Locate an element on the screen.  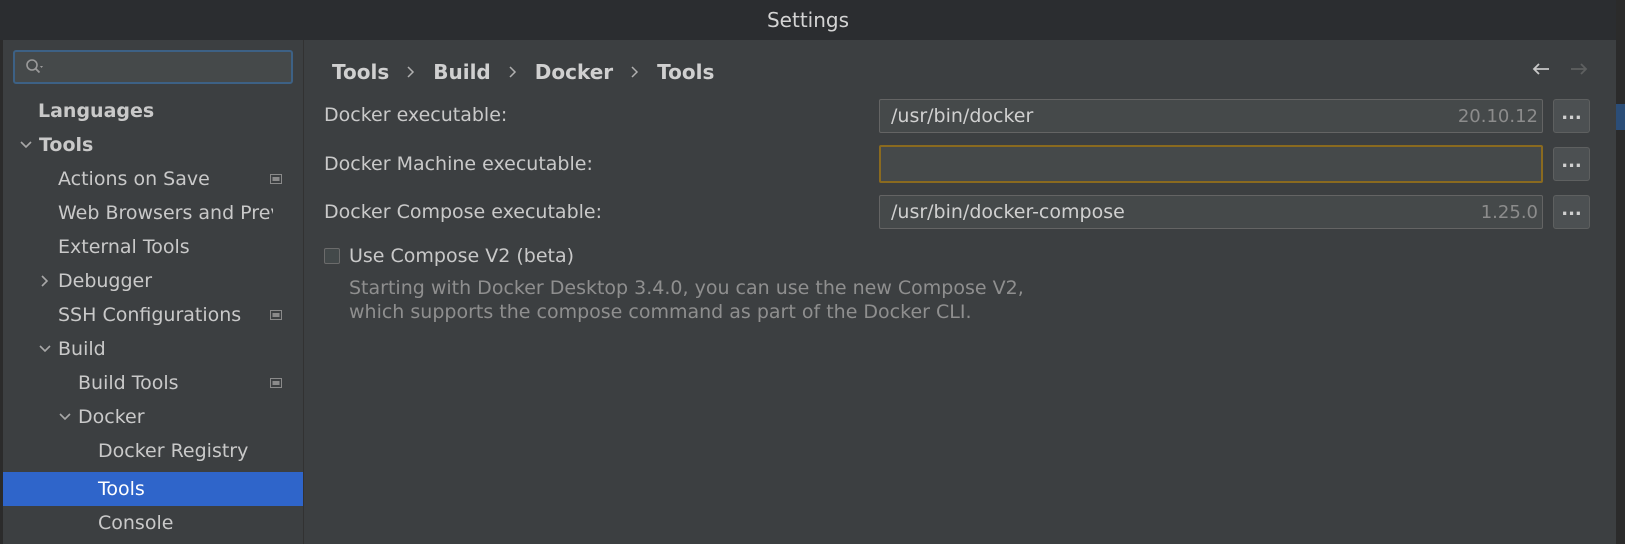
sidebar-item-label: Docker is located at coordinates (111, 417).